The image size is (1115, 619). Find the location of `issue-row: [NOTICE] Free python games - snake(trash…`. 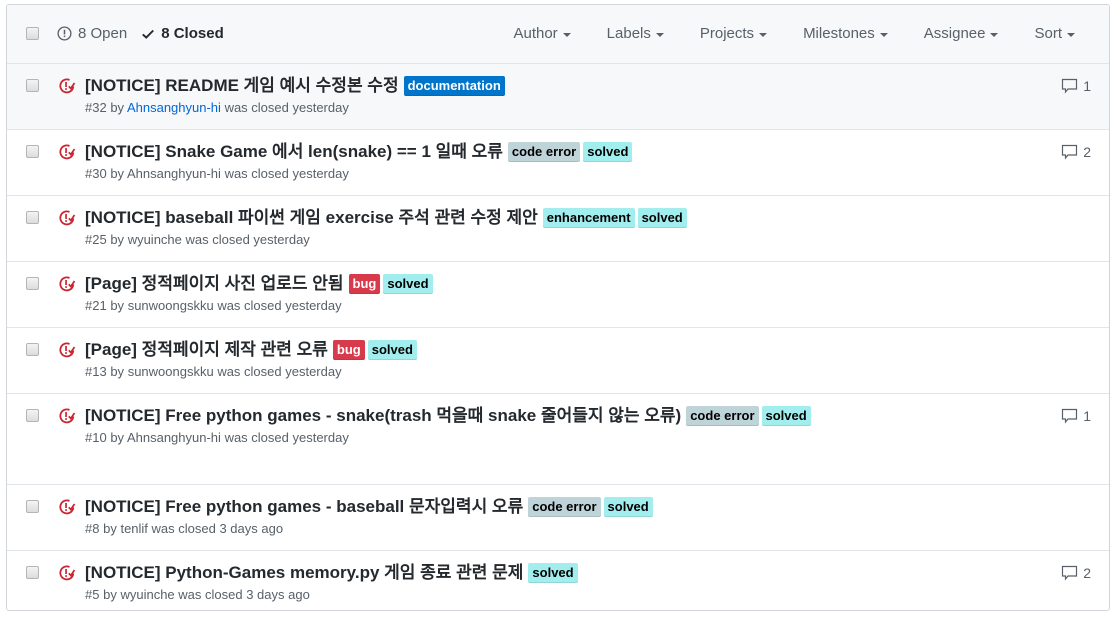

issue-row: [NOTICE] Free python games - snake(trash… is located at coordinates (558, 439).